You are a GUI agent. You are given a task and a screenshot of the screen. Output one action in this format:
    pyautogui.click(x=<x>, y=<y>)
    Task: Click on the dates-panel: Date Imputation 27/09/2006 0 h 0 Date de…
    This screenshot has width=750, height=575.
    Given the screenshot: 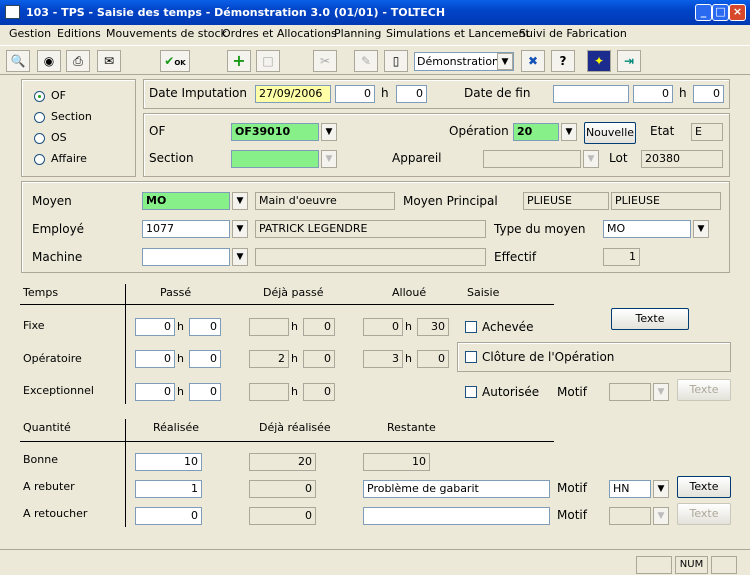 What is the action you would take?
    pyautogui.click(x=436, y=94)
    